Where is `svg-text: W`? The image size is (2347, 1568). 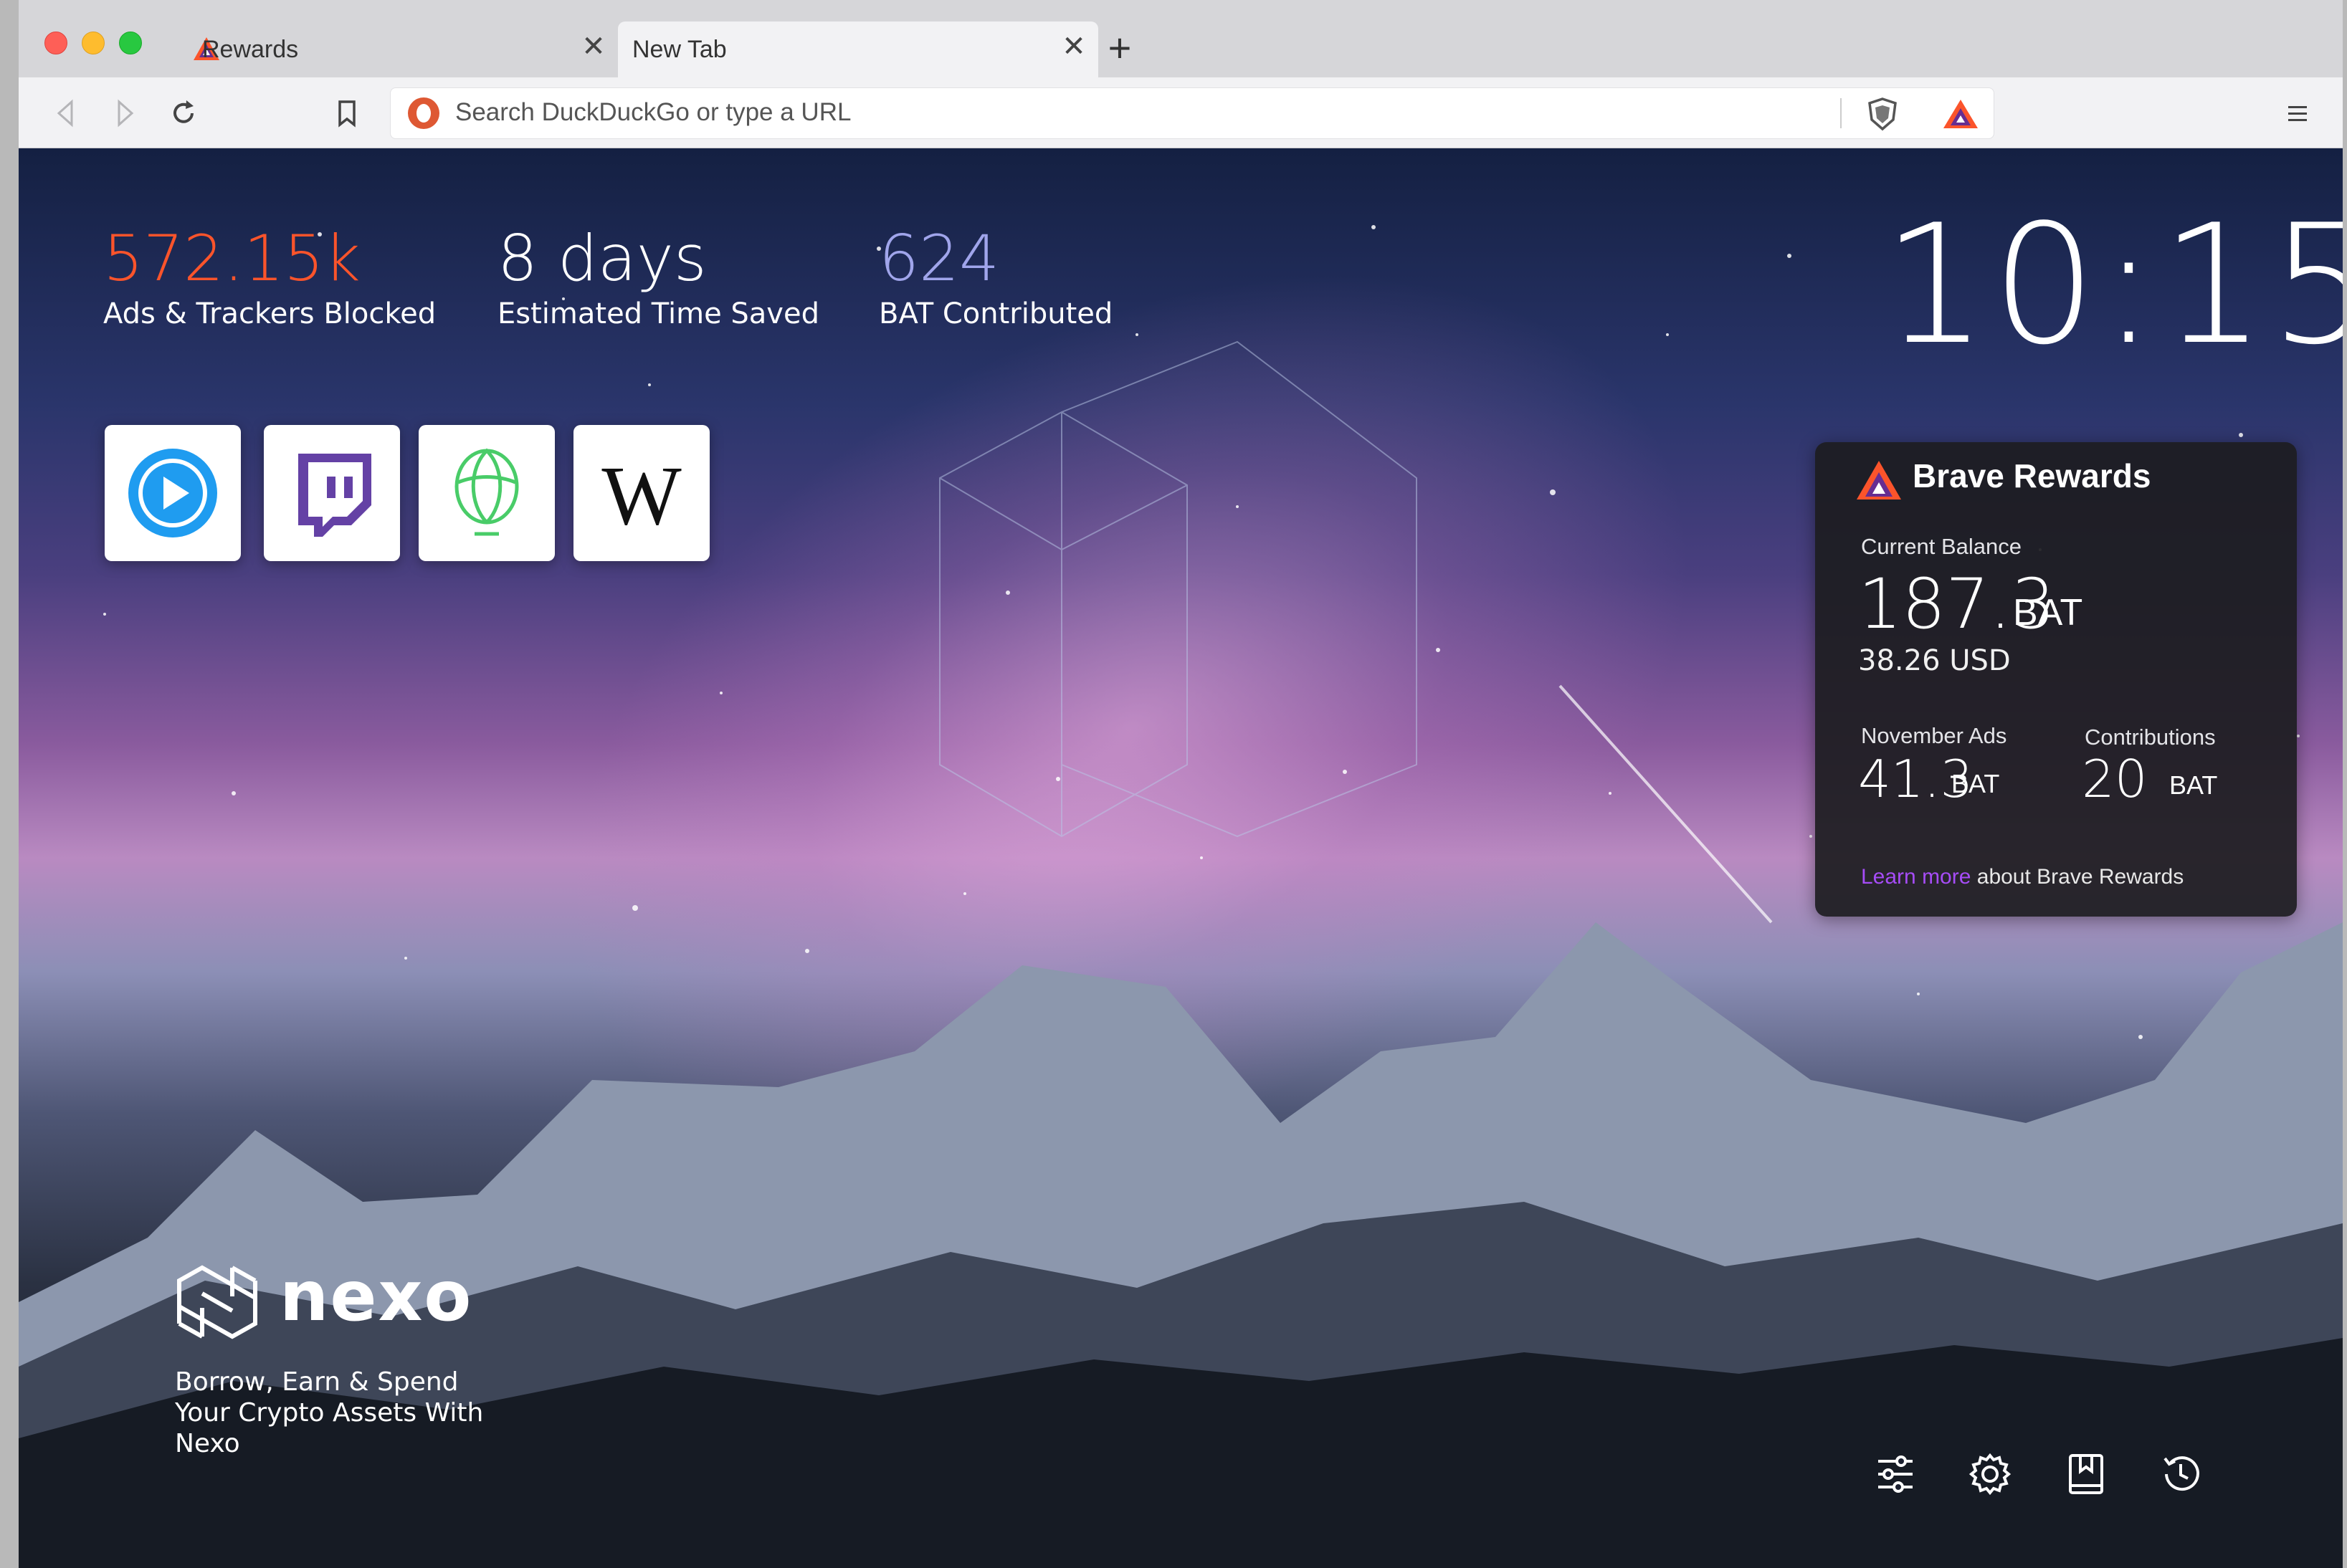
svg-text: W is located at coordinates (641, 495).